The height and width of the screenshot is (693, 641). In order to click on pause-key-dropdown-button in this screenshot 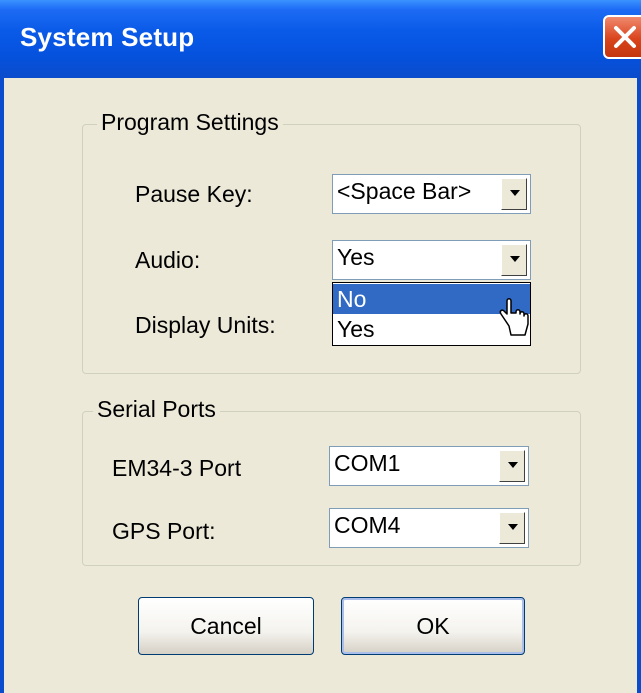, I will do `click(514, 194)`.